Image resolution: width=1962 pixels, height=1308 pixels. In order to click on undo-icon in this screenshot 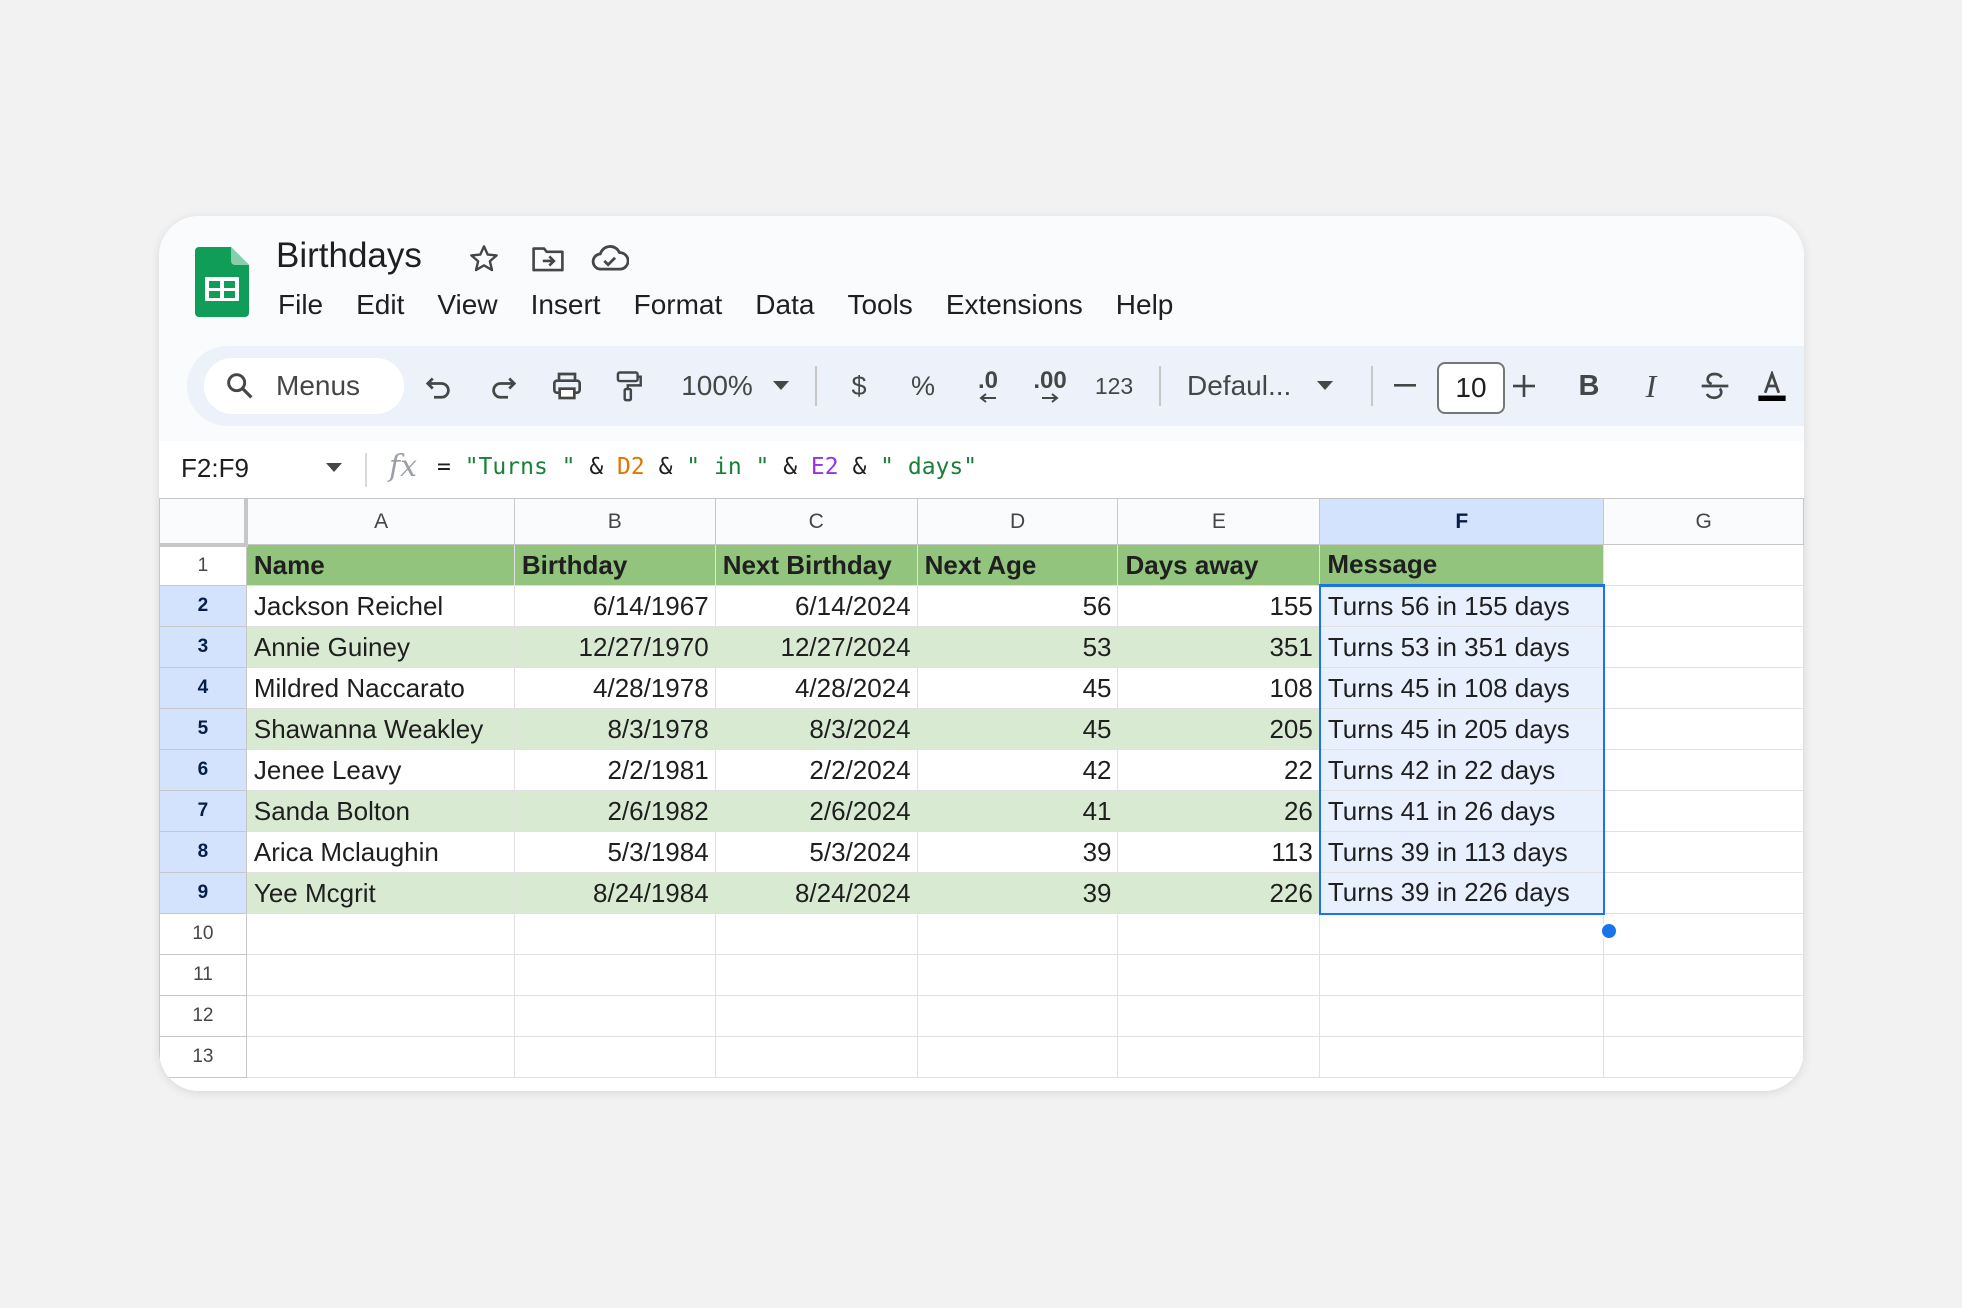, I will do `click(439, 386)`.